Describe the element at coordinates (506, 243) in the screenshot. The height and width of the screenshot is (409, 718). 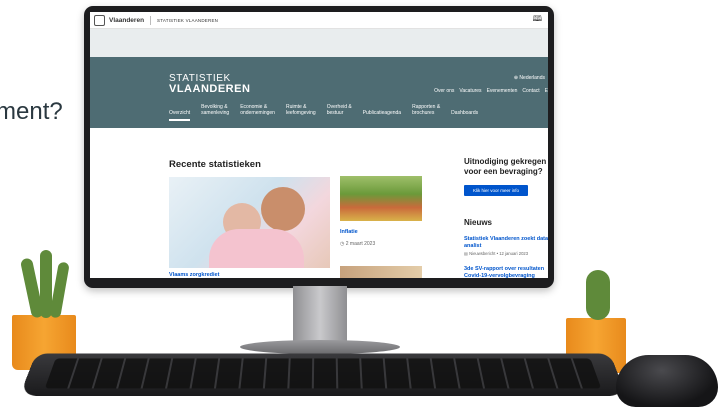
I see `news-item-title: Statistiek Vlaanderen zoekt data-analist` at that location.